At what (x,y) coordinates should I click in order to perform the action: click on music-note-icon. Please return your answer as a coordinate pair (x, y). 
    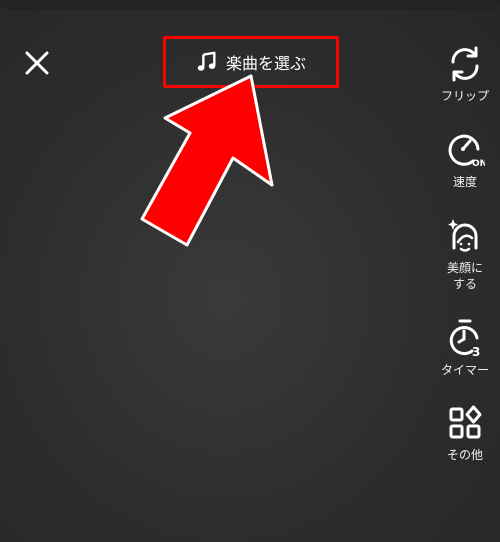
    Looking at the image, I should click on (206, 61).